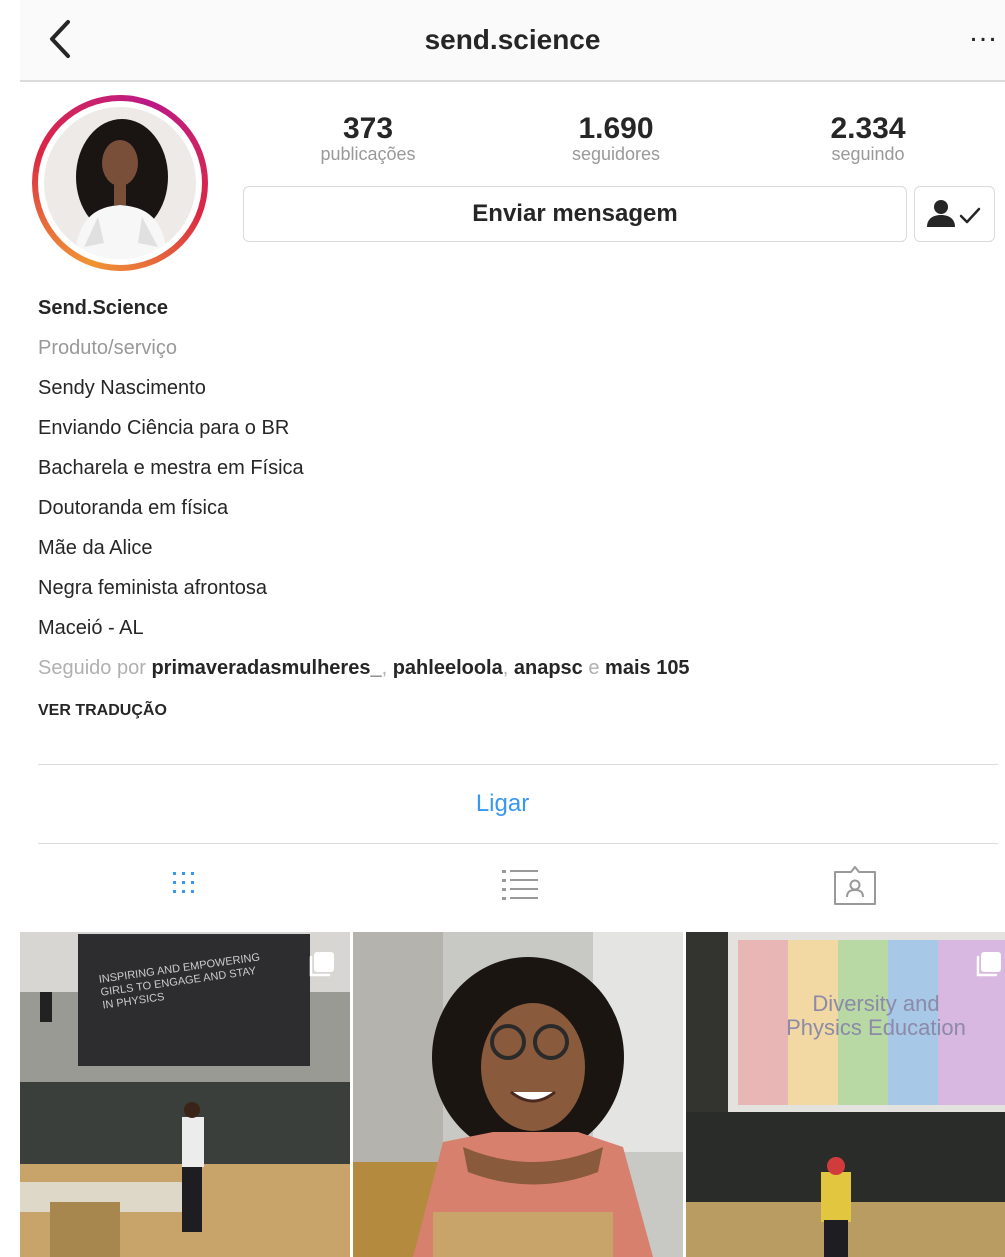 The height and width of the screenshot is (1257, 1005). Describe the element at coordinates (368, 154) in the screenshot. I see `posts-label: publicações` at that location.